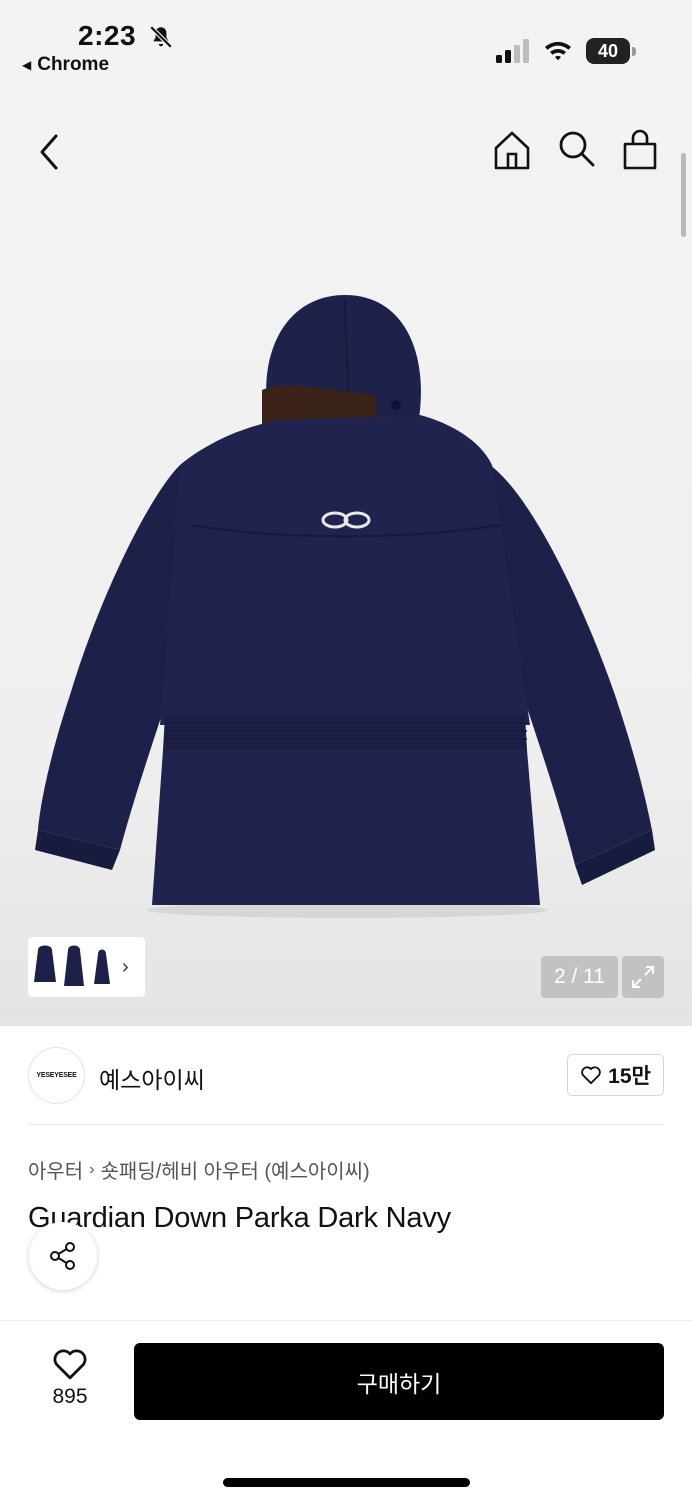 The height and width of the screenshot is (1500, 692). Describe the element at coordinates (643, 977) in the screenshot. I see `expand-icon` at that location.